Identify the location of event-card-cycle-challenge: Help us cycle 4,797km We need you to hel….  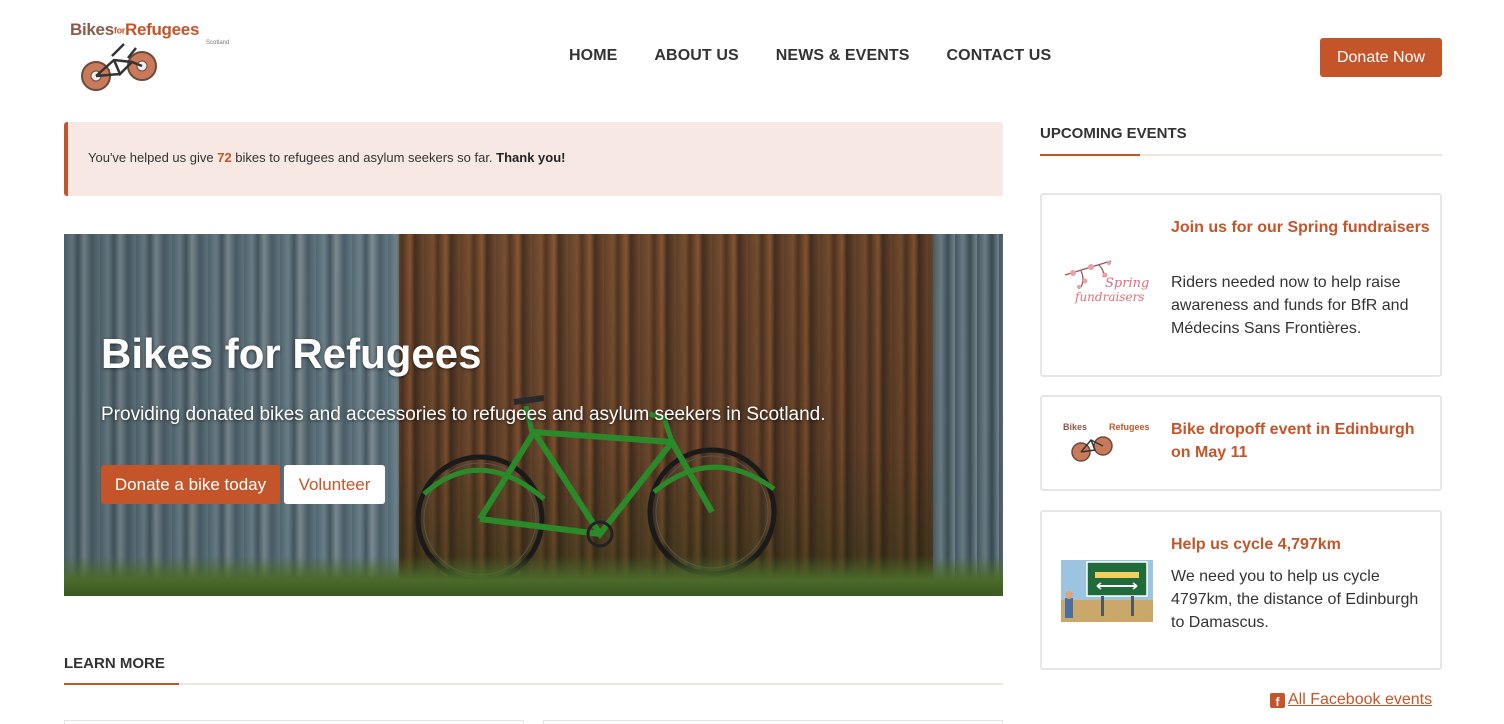
(1241, 590).